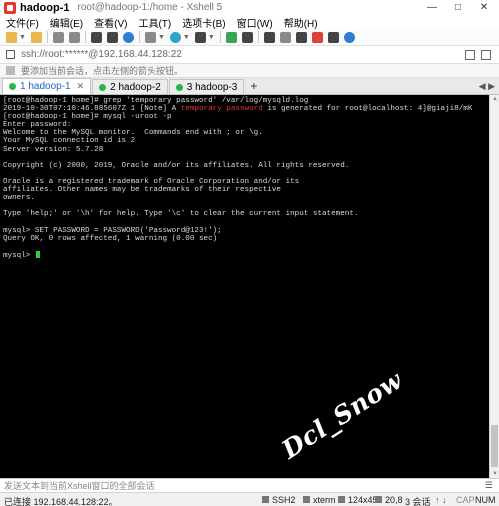 The image size is (499, 506). Describe the element at coordinates (200, 37) in the screenshot. I see `font-icon` at that location.